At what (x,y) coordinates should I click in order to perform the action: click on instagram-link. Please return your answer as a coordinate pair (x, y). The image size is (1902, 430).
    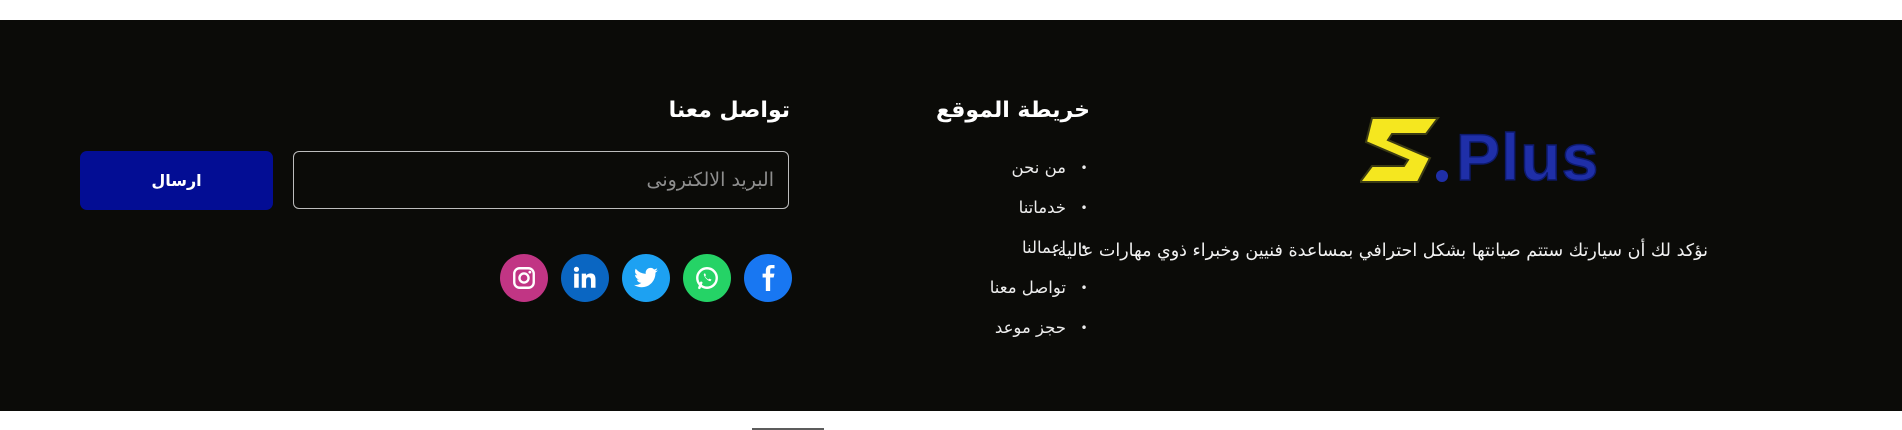
    Looking at the image, I should click on (524, 278).